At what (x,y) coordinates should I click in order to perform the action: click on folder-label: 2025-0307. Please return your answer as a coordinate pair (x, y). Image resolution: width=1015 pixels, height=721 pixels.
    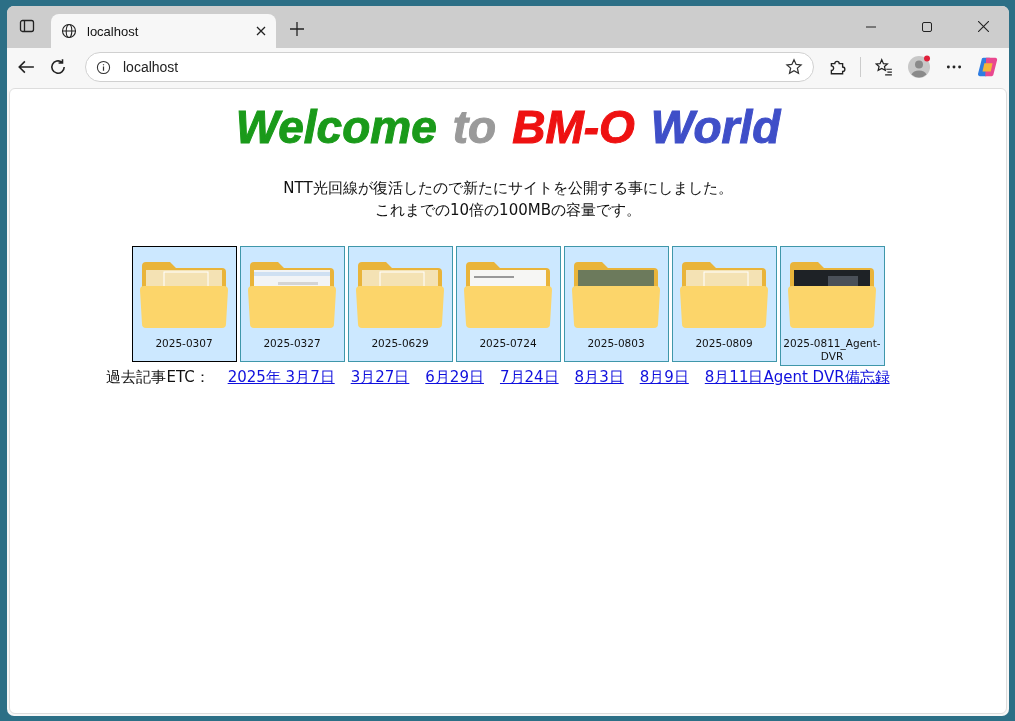
    Looking at the image, I should click on (184, 344).